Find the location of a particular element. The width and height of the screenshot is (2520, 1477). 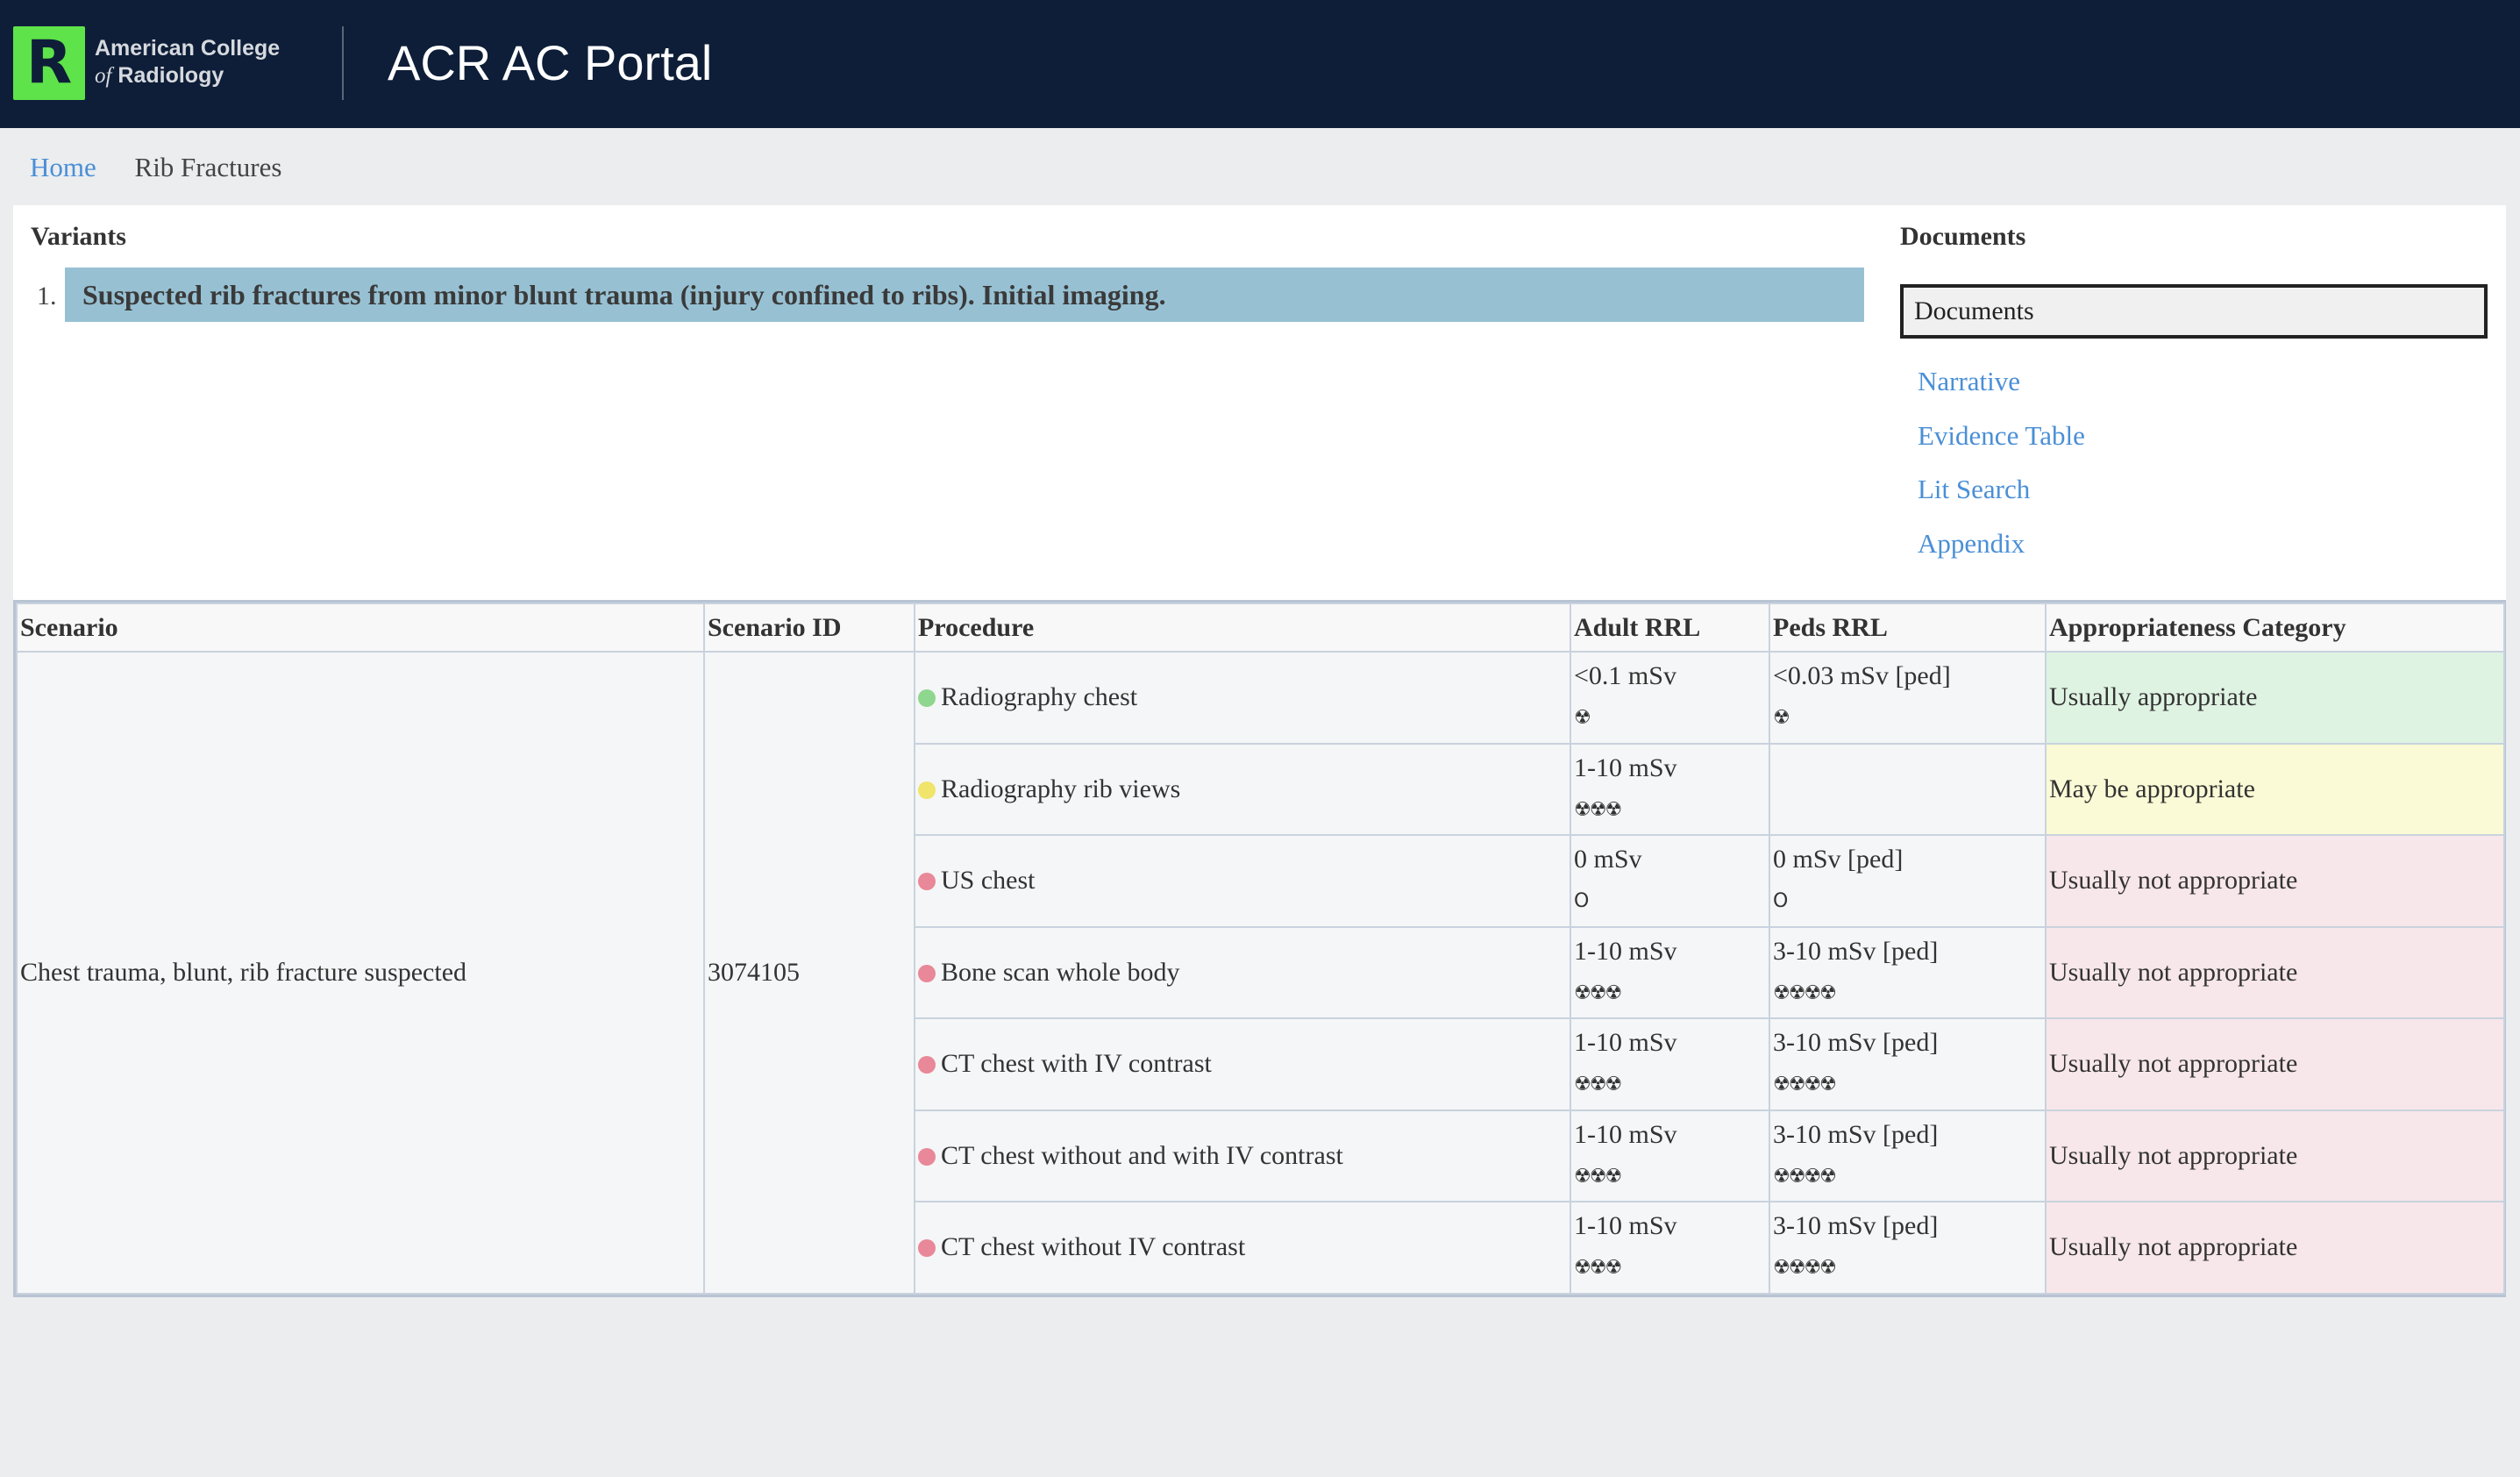

procedure-cell: CT chest without and with IV contrast is located at coordinates (1242, 1155).